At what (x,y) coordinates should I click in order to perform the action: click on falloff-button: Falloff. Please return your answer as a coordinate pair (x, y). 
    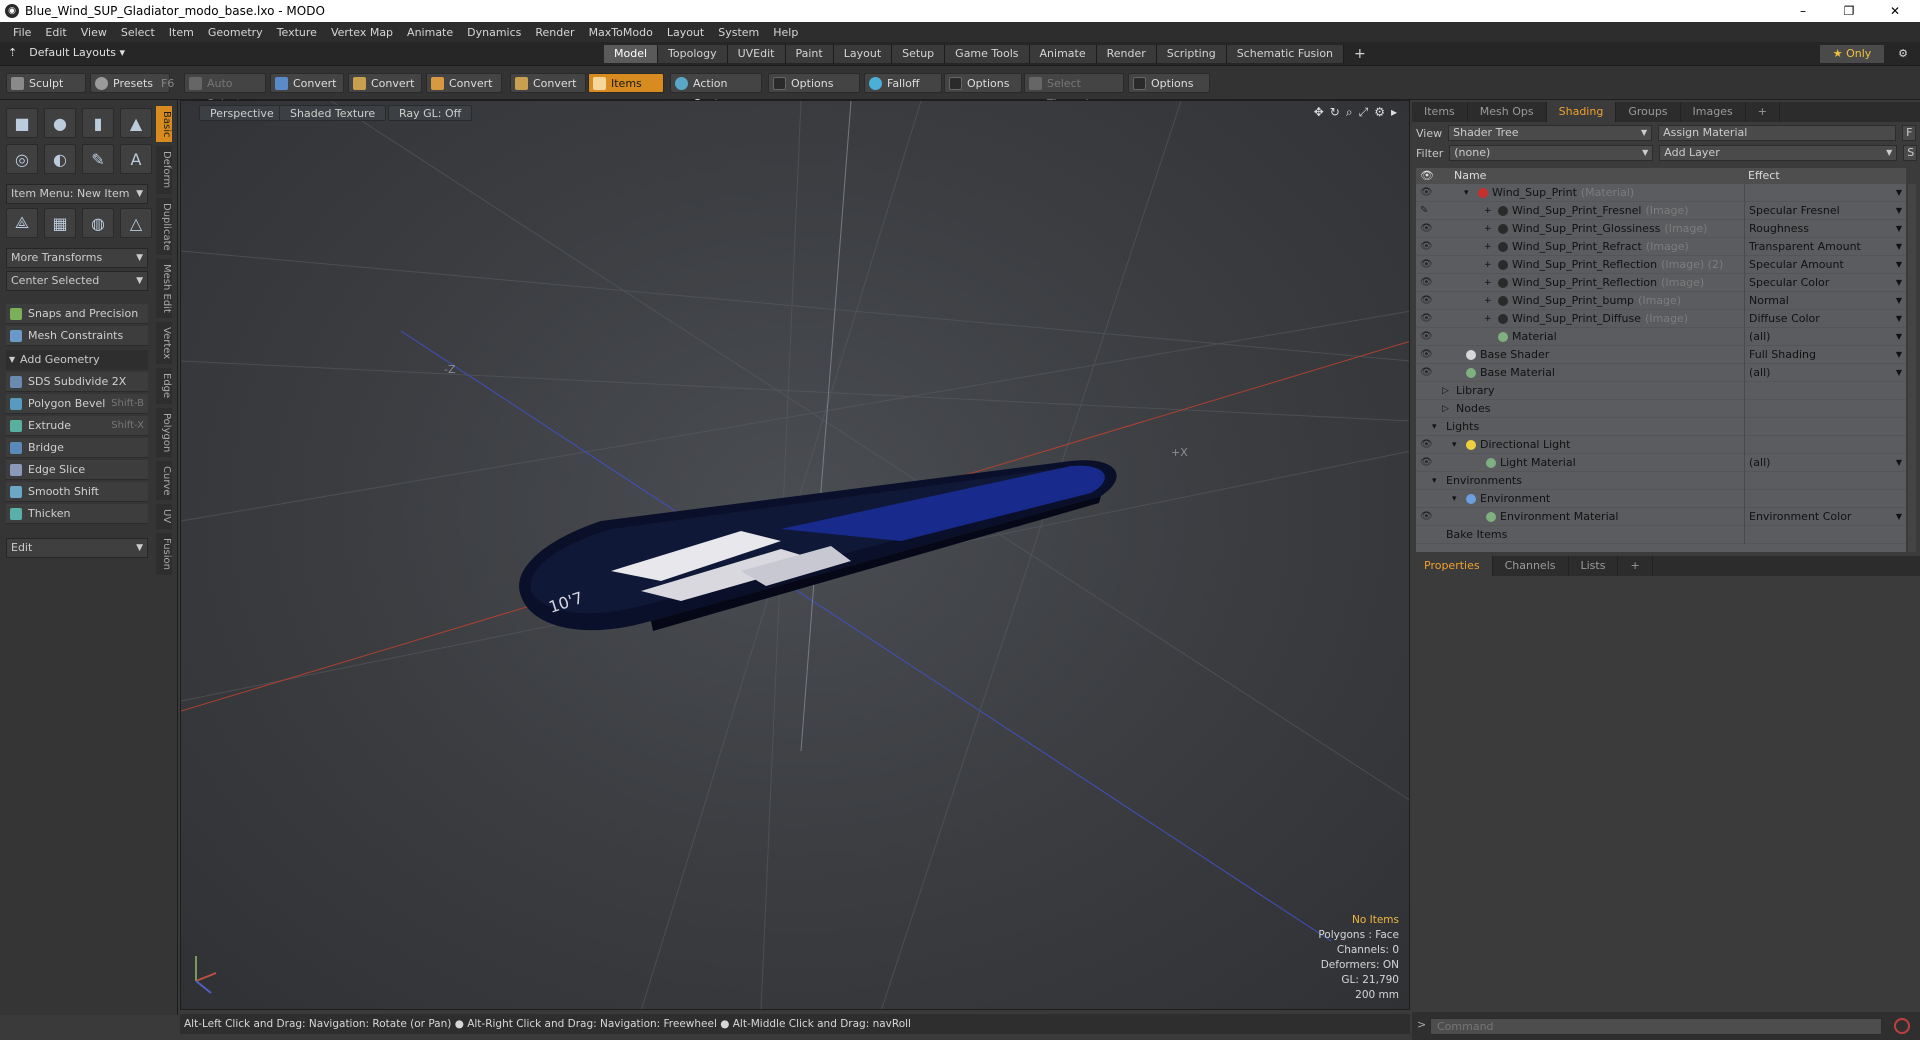
    Looking at the image, I should click on (903, 83).